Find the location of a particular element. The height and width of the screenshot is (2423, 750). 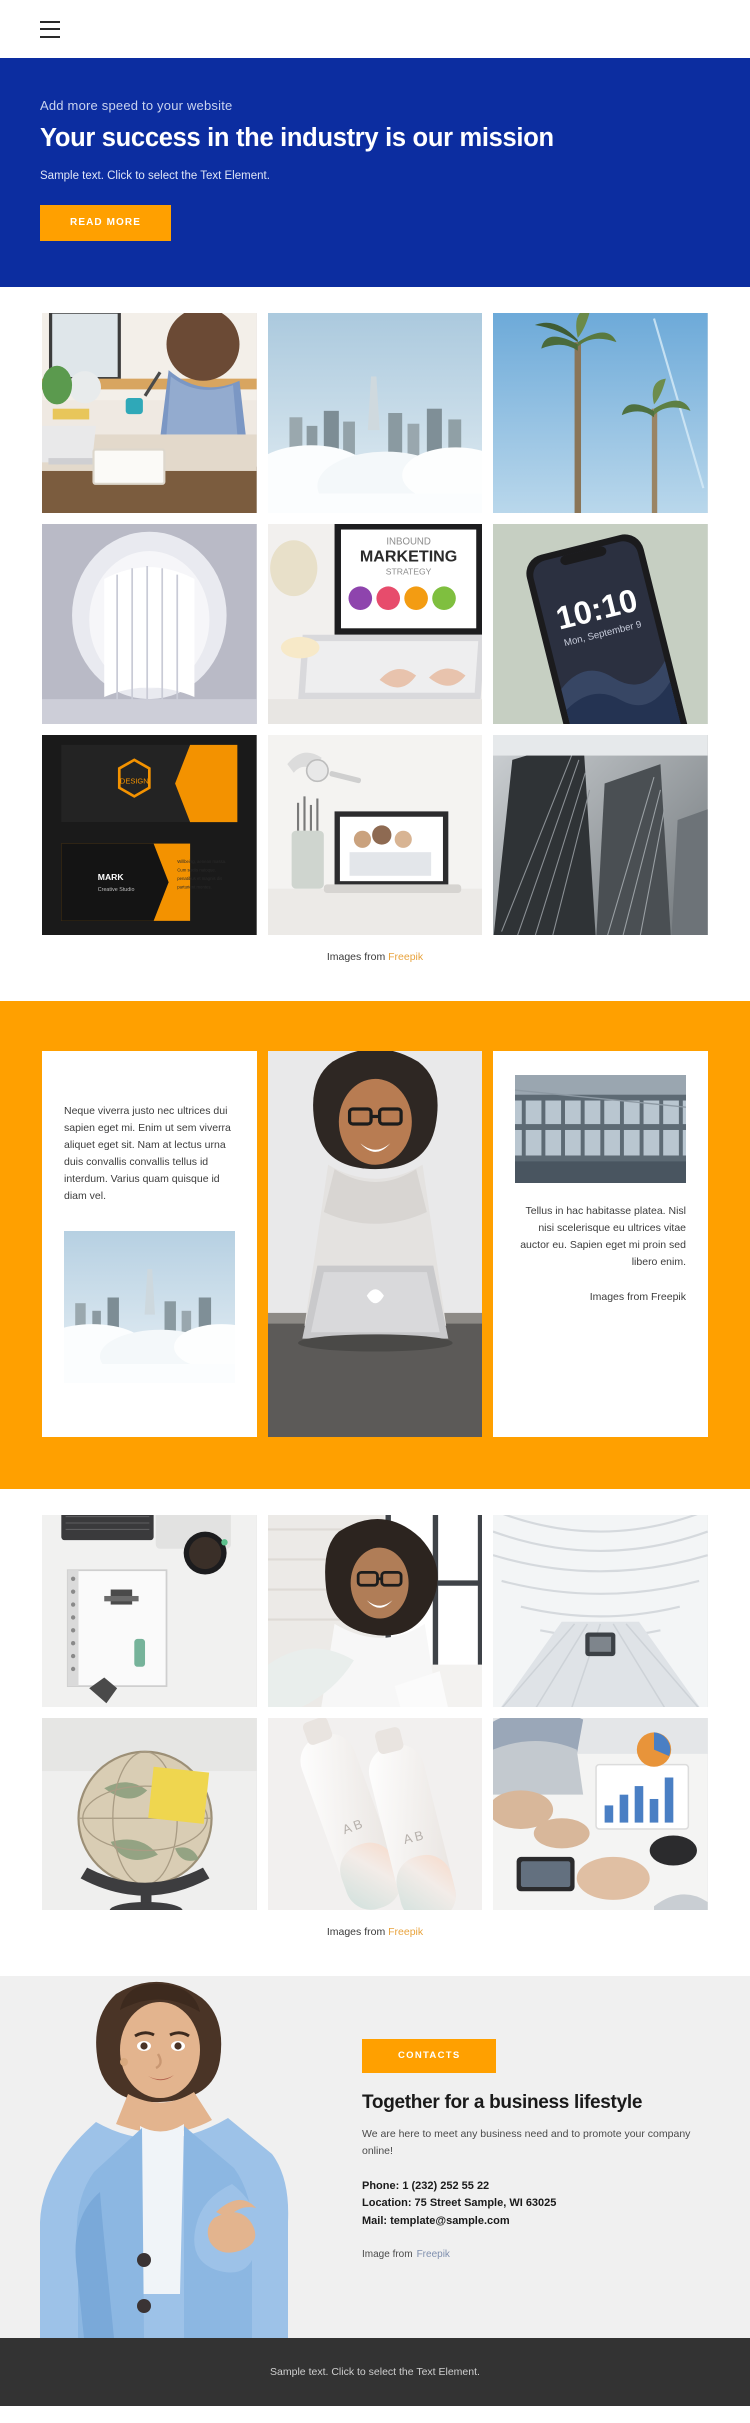

read-more-button: READ MORE is located at coordinates (106, 223).